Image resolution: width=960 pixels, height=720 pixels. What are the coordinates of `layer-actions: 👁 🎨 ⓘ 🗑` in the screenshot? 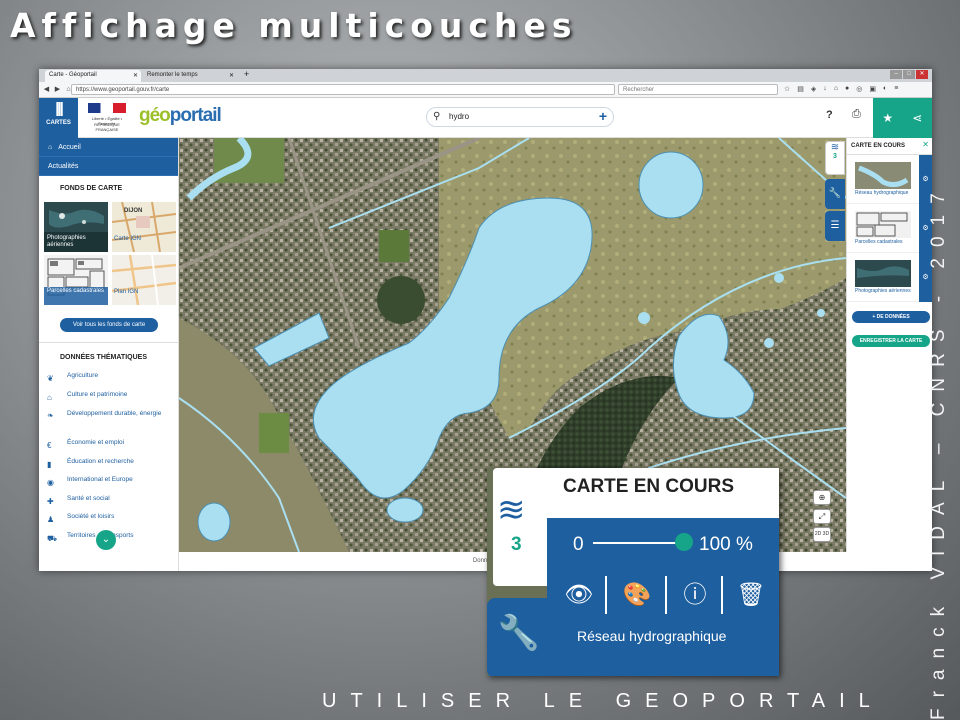 It's located at (663, 594).